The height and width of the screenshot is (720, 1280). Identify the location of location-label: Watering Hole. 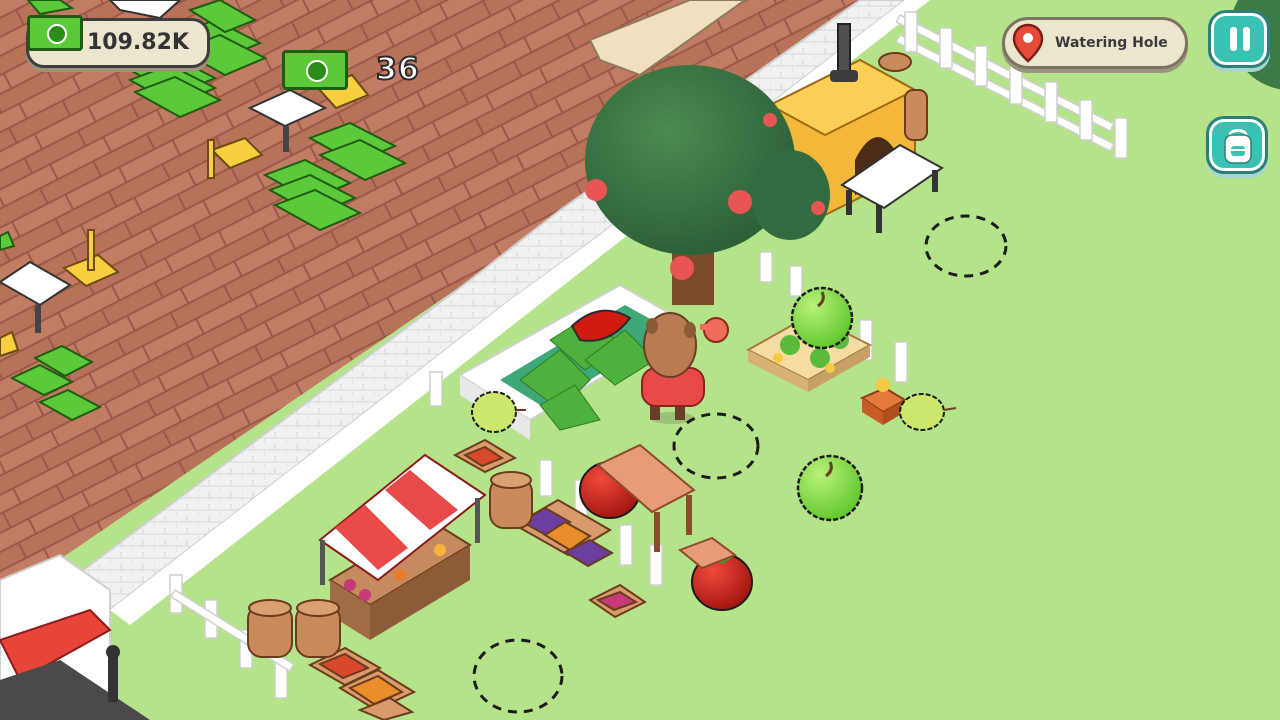
(1095, 43).